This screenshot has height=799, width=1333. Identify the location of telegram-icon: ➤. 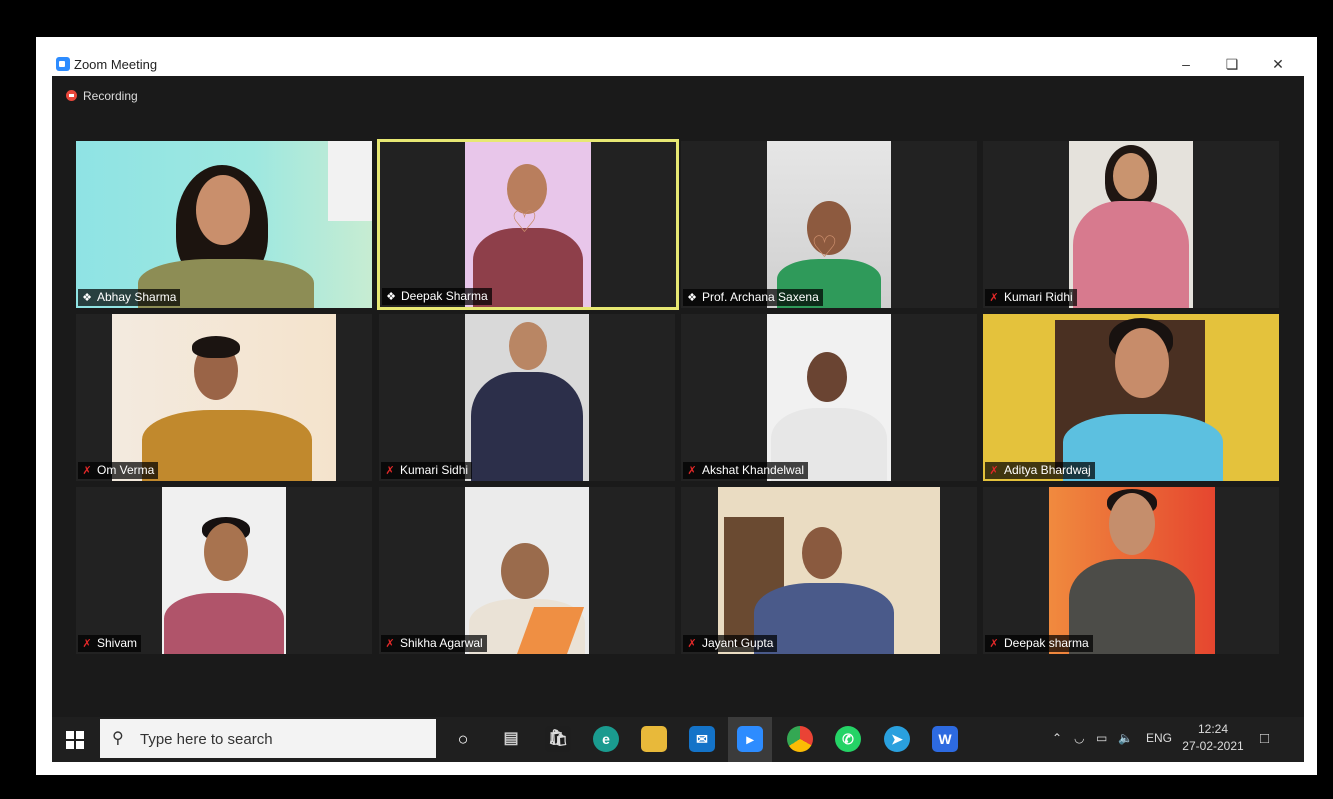
(897, 739).